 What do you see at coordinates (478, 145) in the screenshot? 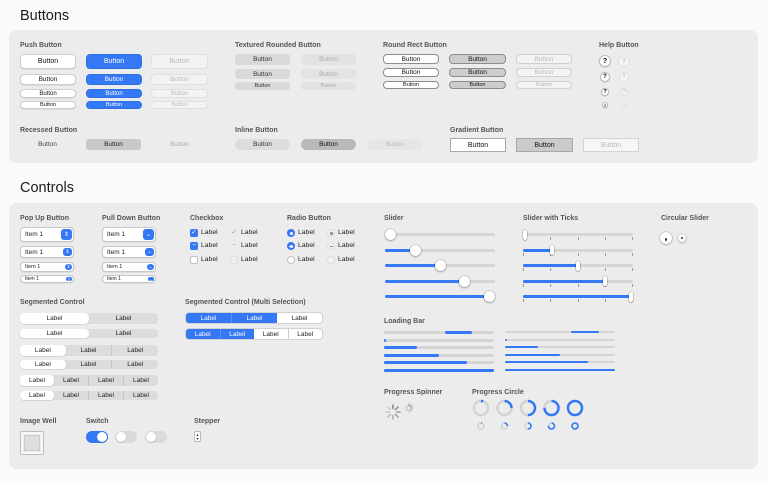
I see `gradient-button: Button` at bounding box center [478, 145].